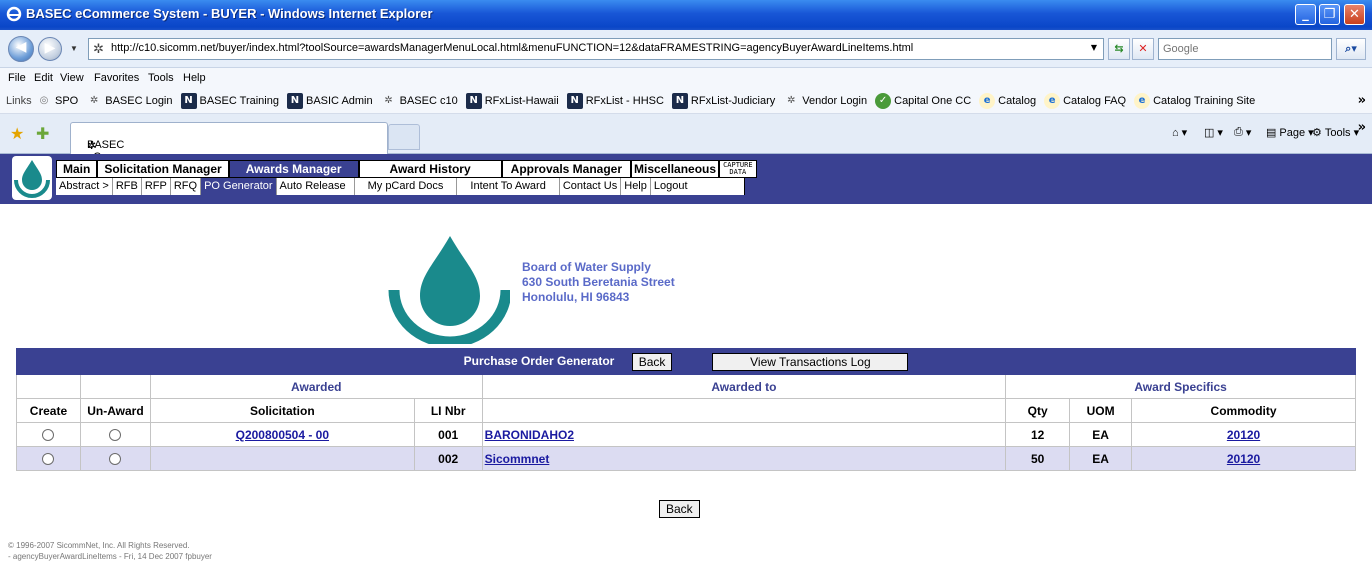  I want to click on subnav-po-generator: PO Generator, so click(239, 186).